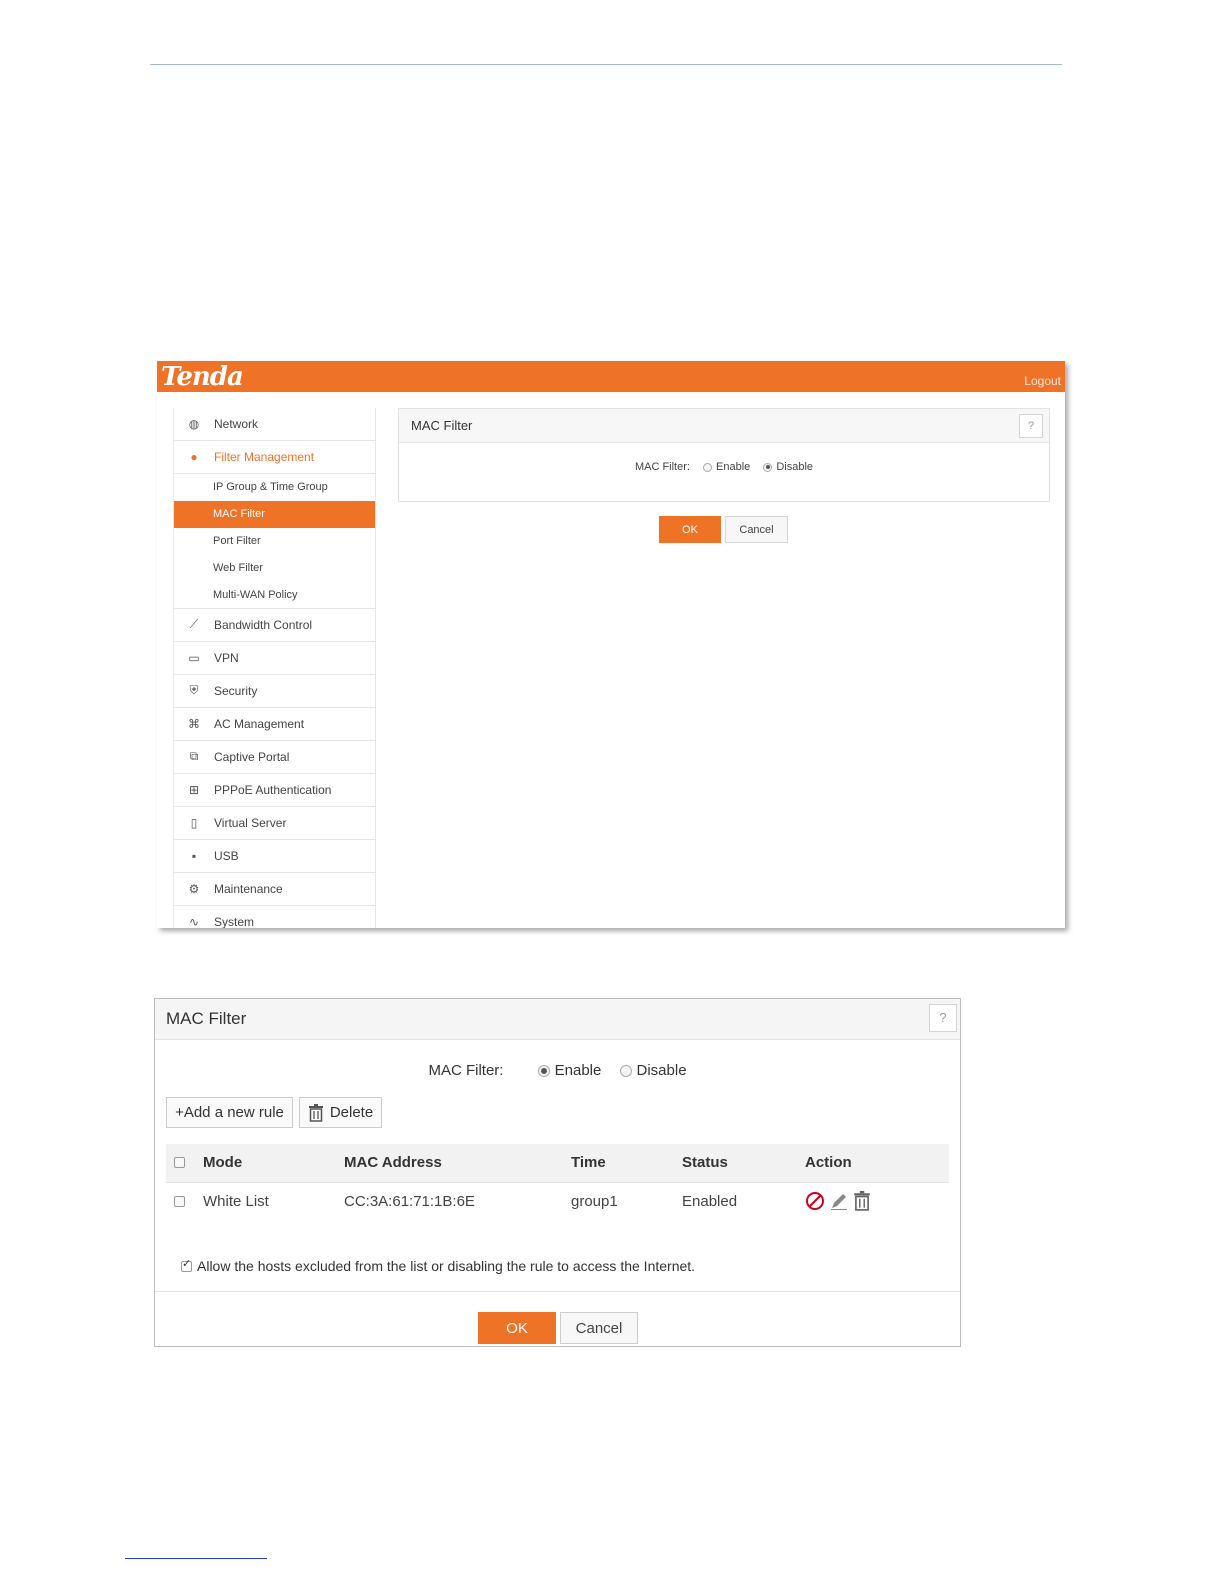  I want to click on sidebar-item-filter-management: ● Filter Management, so click(274, 457).